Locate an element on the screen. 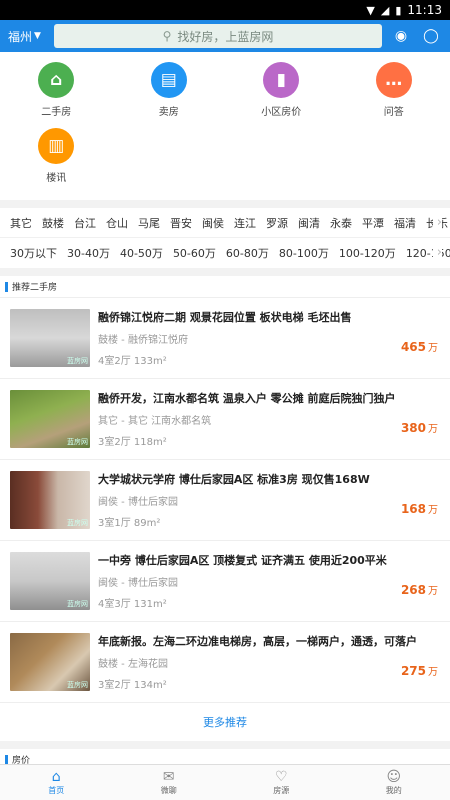  price-filter: 50-60万 is located at coordinates (194, 253).